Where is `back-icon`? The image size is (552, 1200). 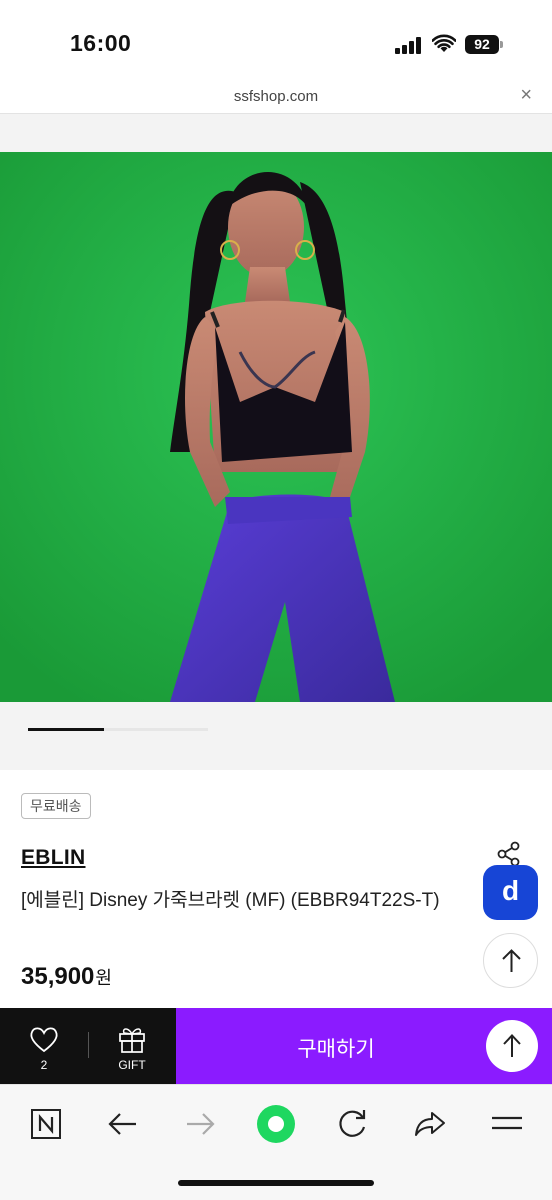
back-icon is located at coordinates (122, 1124).